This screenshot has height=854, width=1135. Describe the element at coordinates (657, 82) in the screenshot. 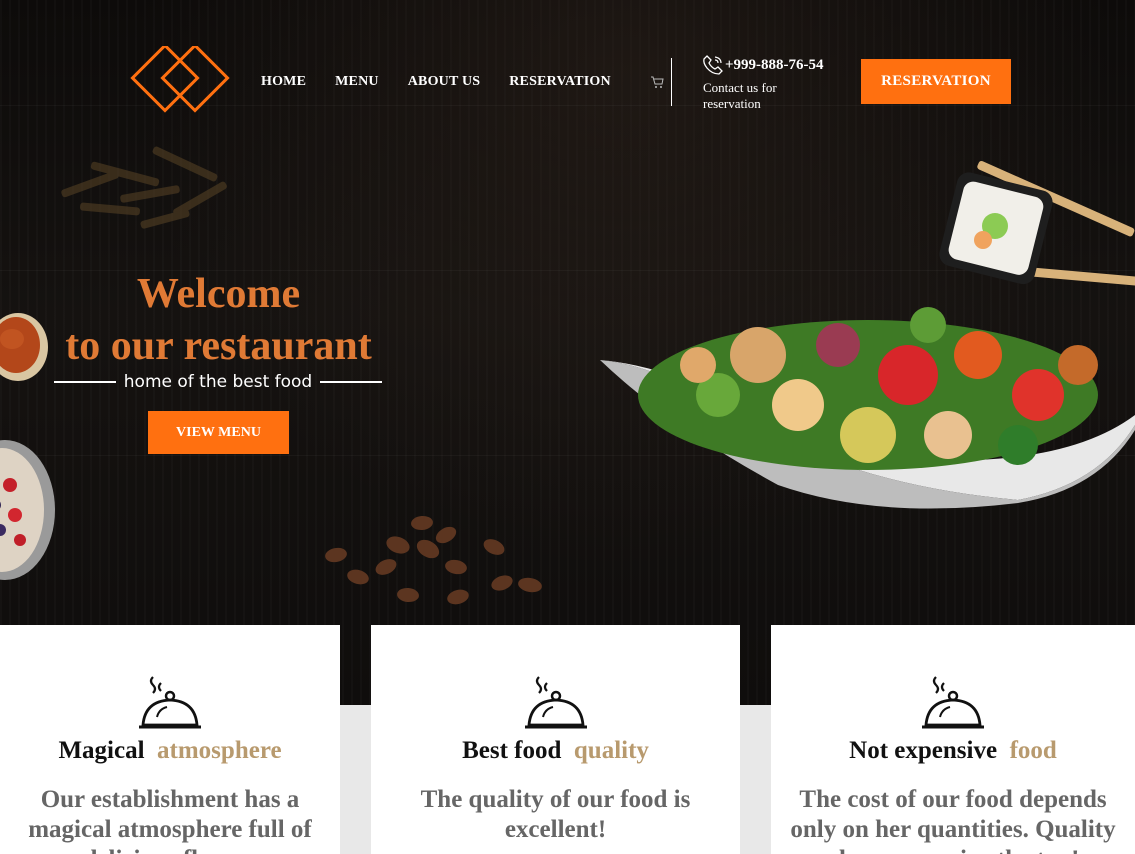

I see `cart-icon` at that location.